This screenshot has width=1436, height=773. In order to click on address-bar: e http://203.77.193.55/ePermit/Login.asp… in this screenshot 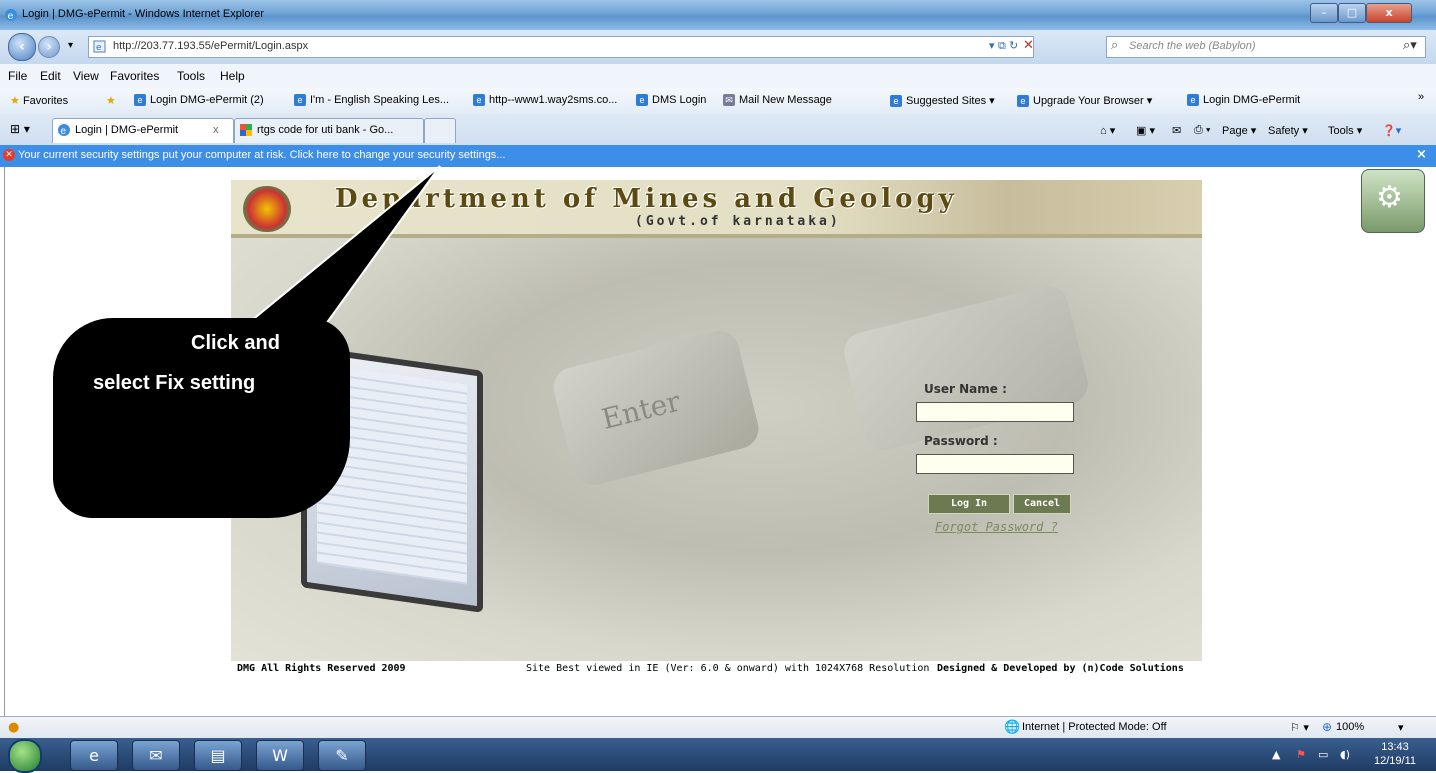, I will do `click(561, 47)`.